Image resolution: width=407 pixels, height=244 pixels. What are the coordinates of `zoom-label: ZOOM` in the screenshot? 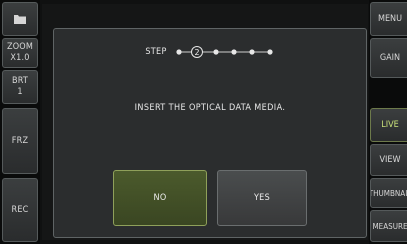 It's located at (20, 47).